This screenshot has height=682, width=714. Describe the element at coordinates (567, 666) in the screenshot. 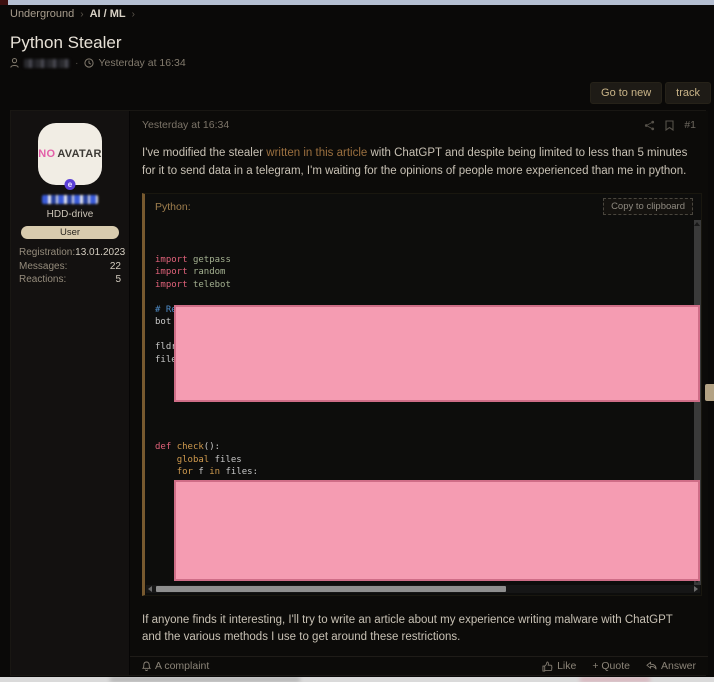

I see `like-label: Like` at that location.